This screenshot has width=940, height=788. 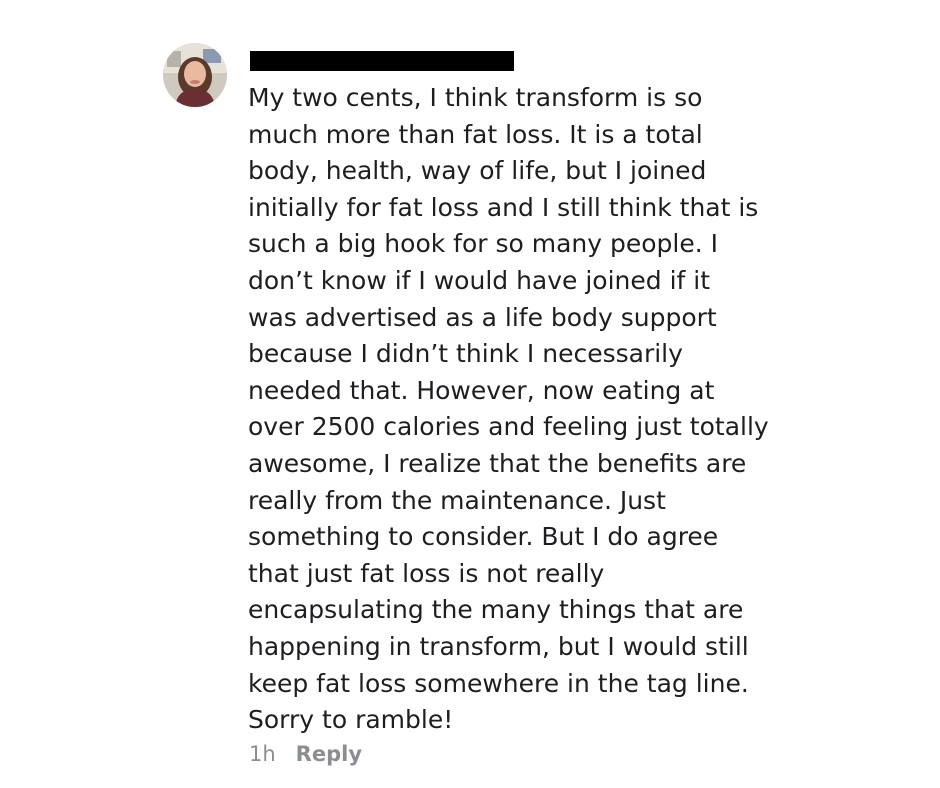 I want to click on comment-line: awesome, I realize that the benefits are, so click(x=497, y=463).